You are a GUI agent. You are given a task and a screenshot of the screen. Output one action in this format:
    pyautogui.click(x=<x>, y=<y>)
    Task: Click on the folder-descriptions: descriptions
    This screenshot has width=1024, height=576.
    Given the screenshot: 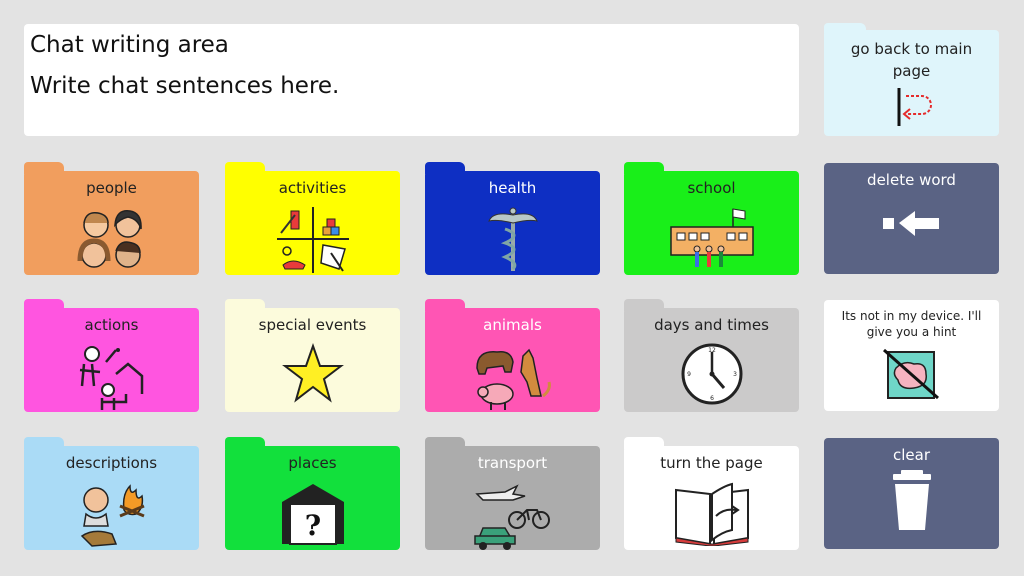 What is the action you would take?
    pyautogui.click(x=111, y=493)
    